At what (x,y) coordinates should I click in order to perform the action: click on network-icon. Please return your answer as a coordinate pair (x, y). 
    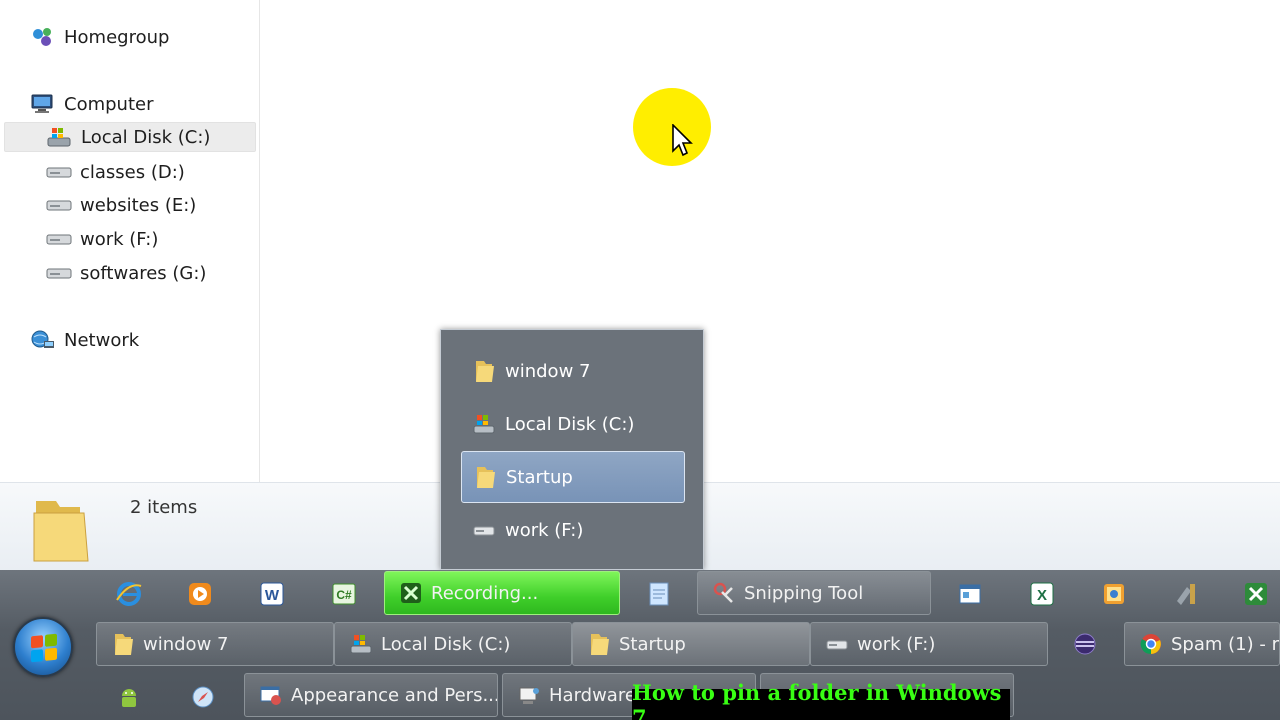
    Looking at the image, I should click on (43, 340).